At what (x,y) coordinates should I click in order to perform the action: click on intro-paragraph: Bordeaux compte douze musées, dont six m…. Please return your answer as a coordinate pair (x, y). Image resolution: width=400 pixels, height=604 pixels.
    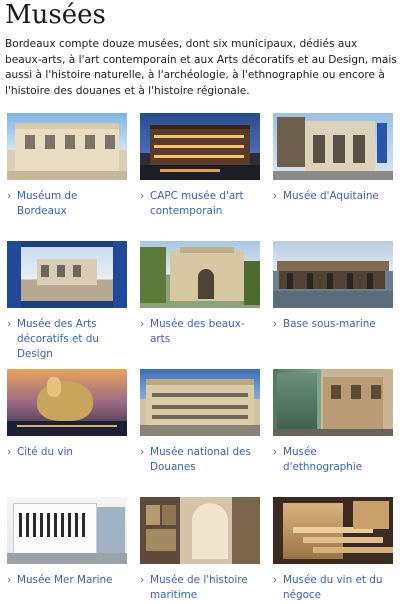
    Looking at the image, I should click on (201, 67).